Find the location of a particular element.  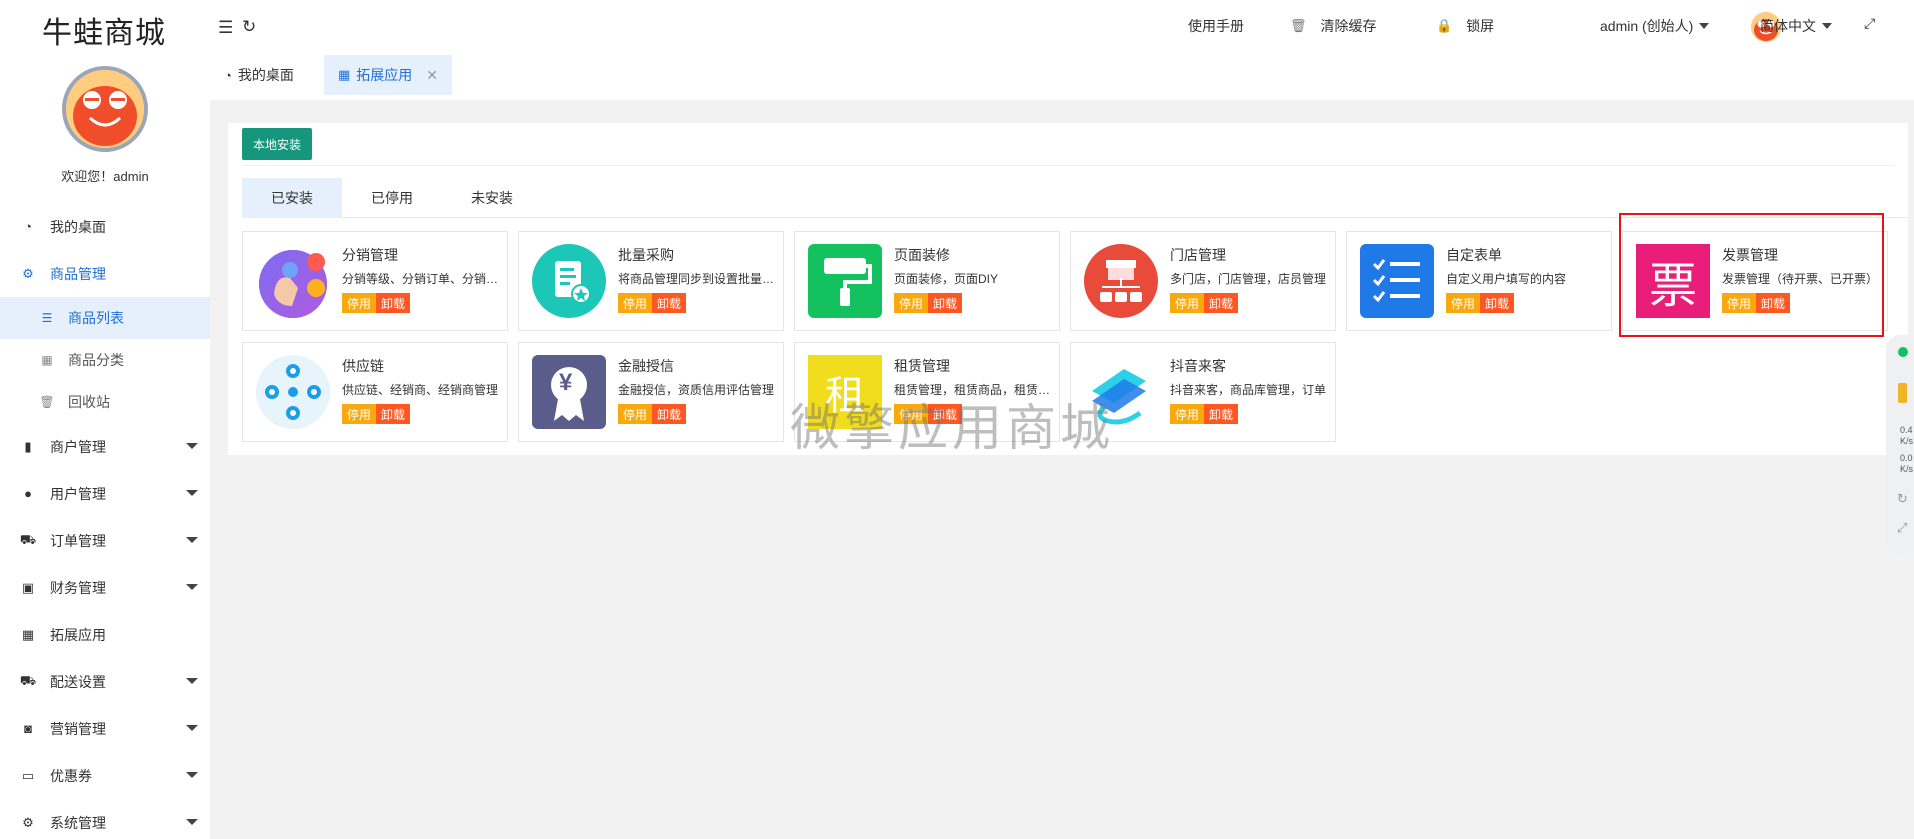

battery-icon is located at coordinates (1902, 393).